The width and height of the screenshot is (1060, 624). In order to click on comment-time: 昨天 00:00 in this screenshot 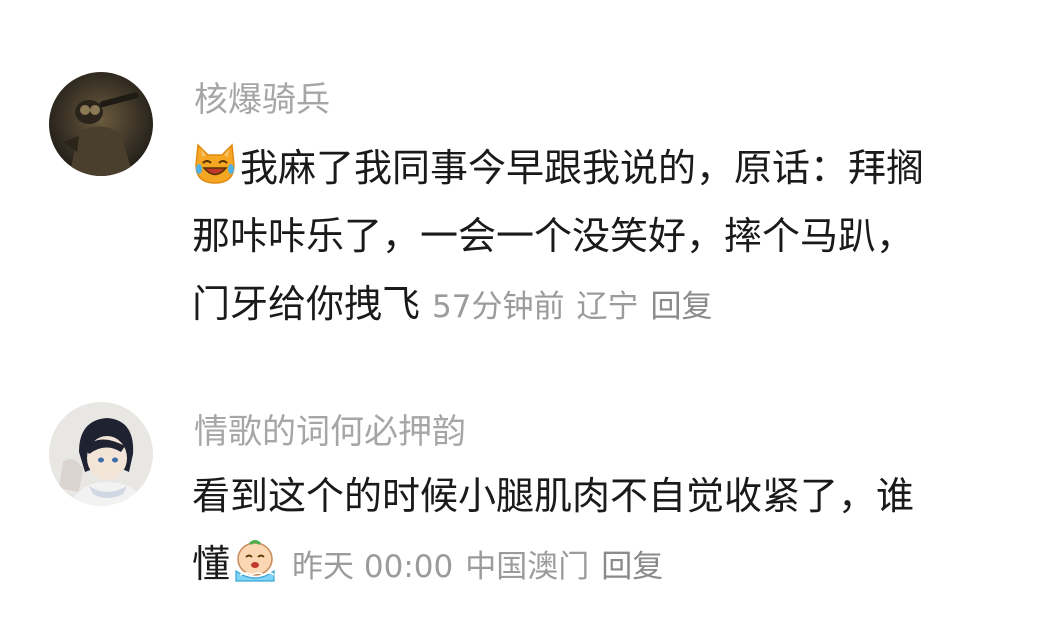, I will do `click(373, 567)`.